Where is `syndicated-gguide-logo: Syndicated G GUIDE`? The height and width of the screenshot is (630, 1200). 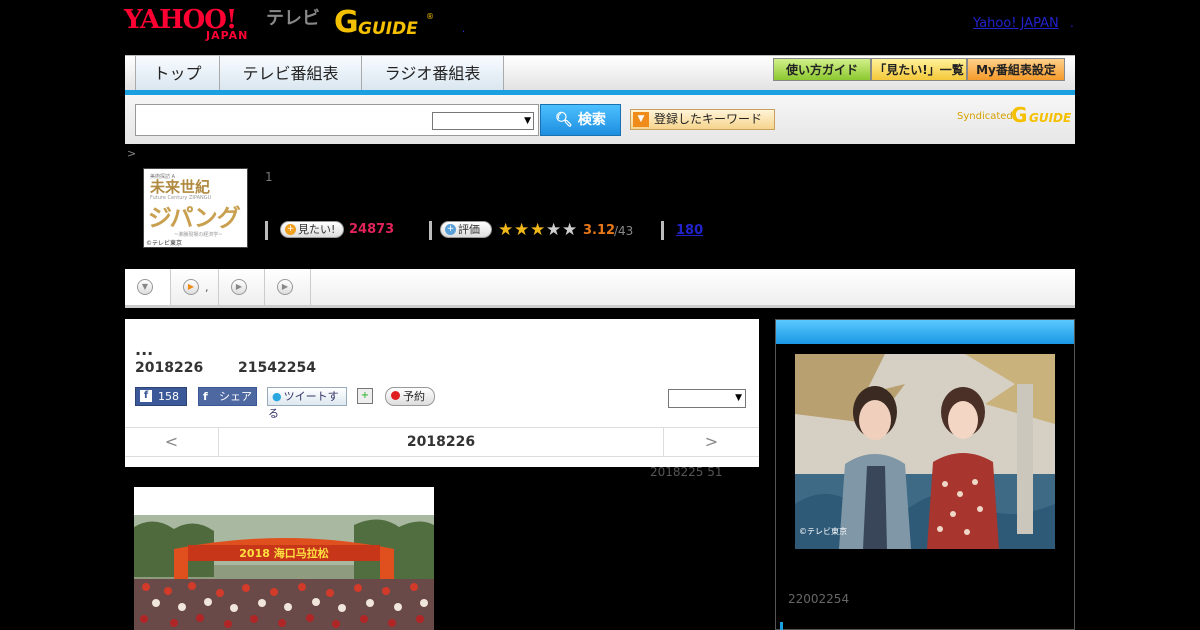
syndicated-gguide-logo: Syndicated G GUIDE is located at coordinates (1014, 116).